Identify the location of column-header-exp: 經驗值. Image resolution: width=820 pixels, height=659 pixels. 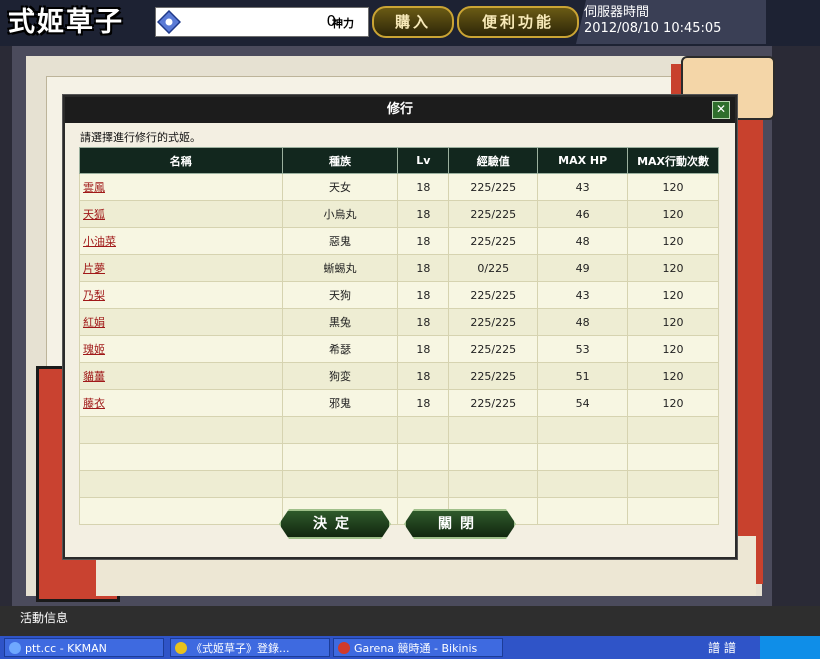
(493, 160).